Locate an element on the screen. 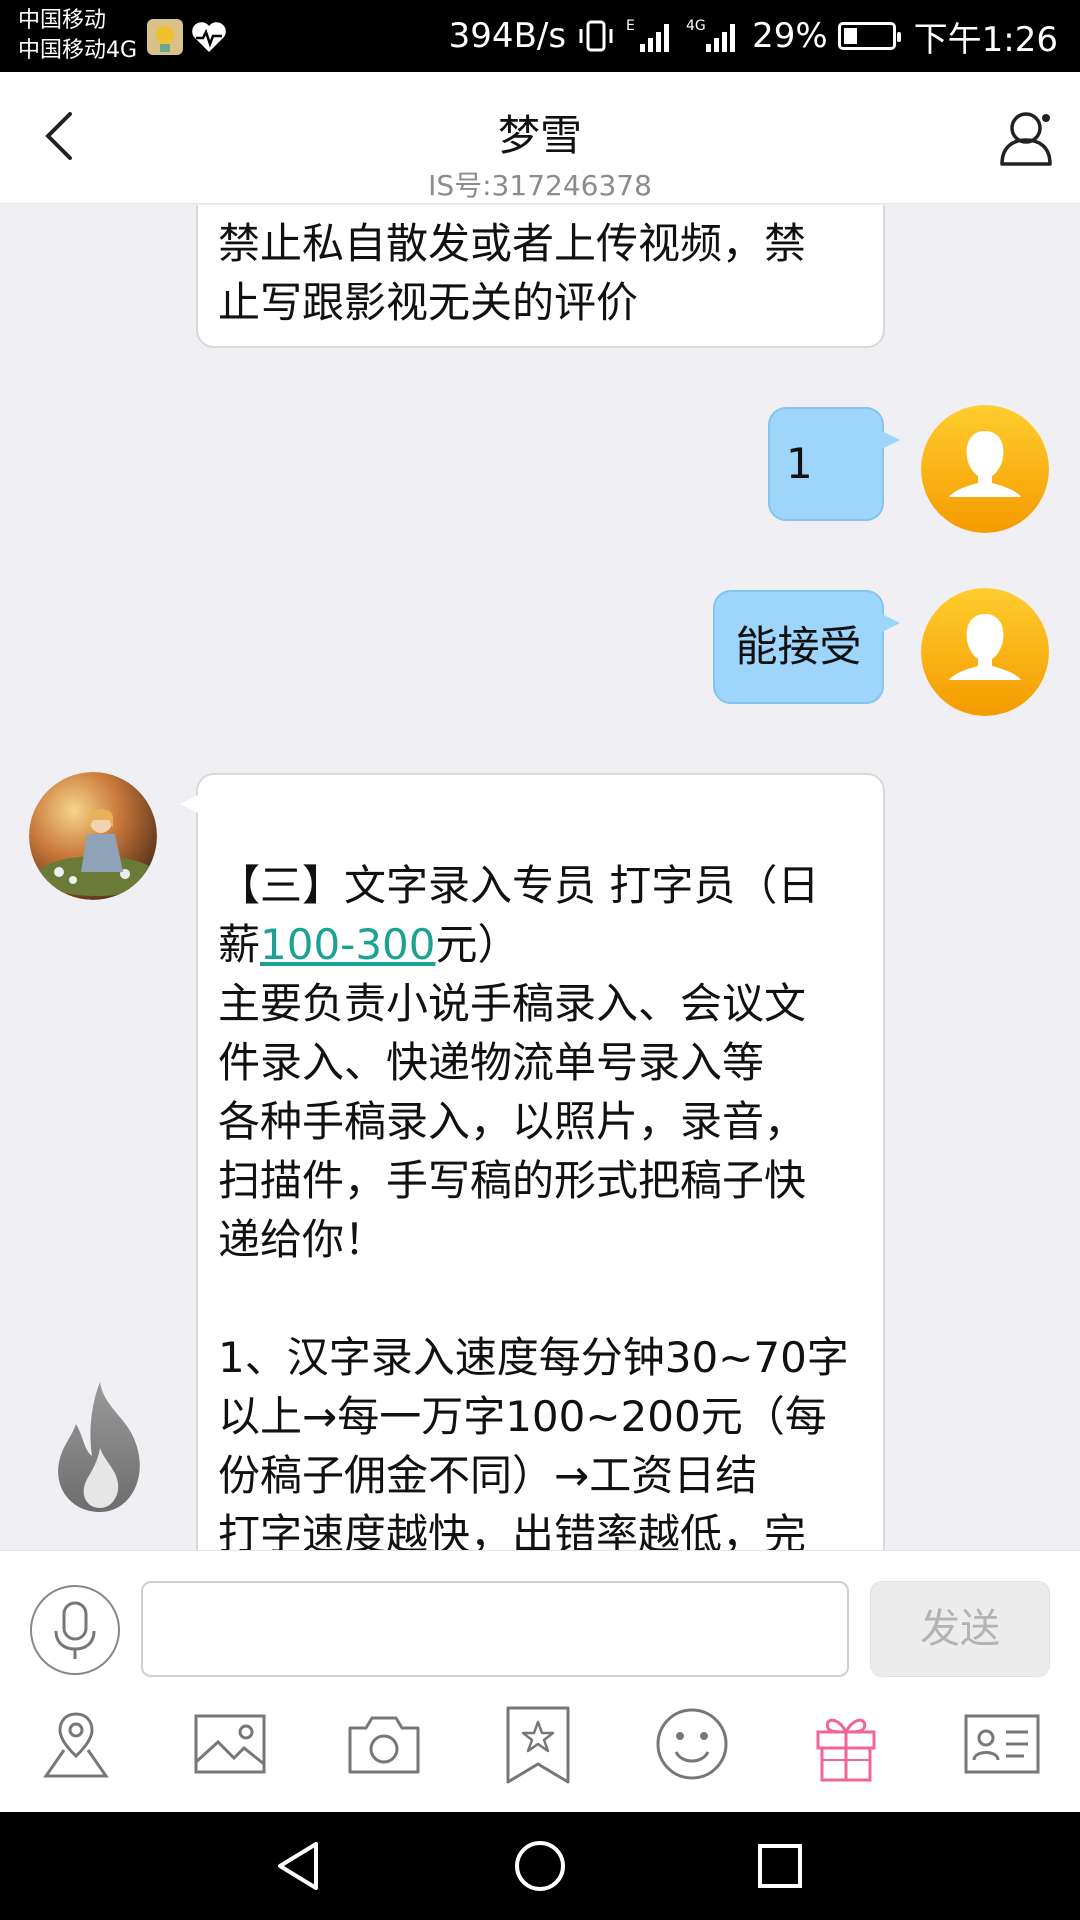 The image size is (1080, 1920). network-speed: 394B/s is located at coordinates (507, 36).